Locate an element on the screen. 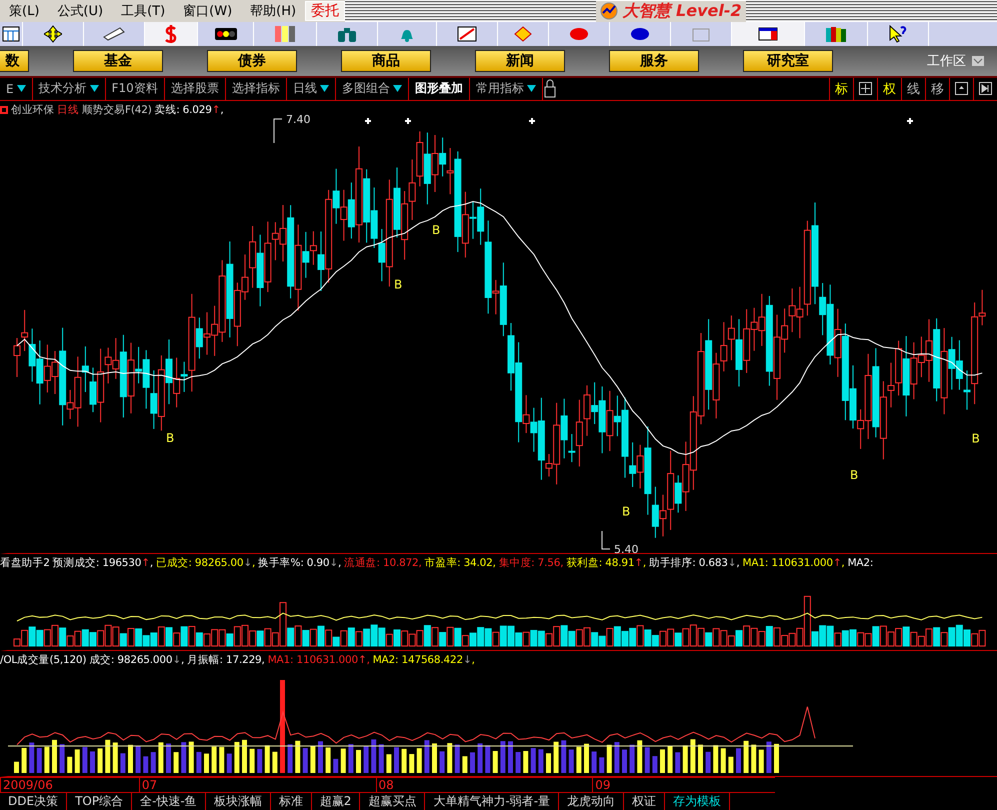 The image size is (997, 810). nav-button: 服务 is located at coordinates (654, 61).